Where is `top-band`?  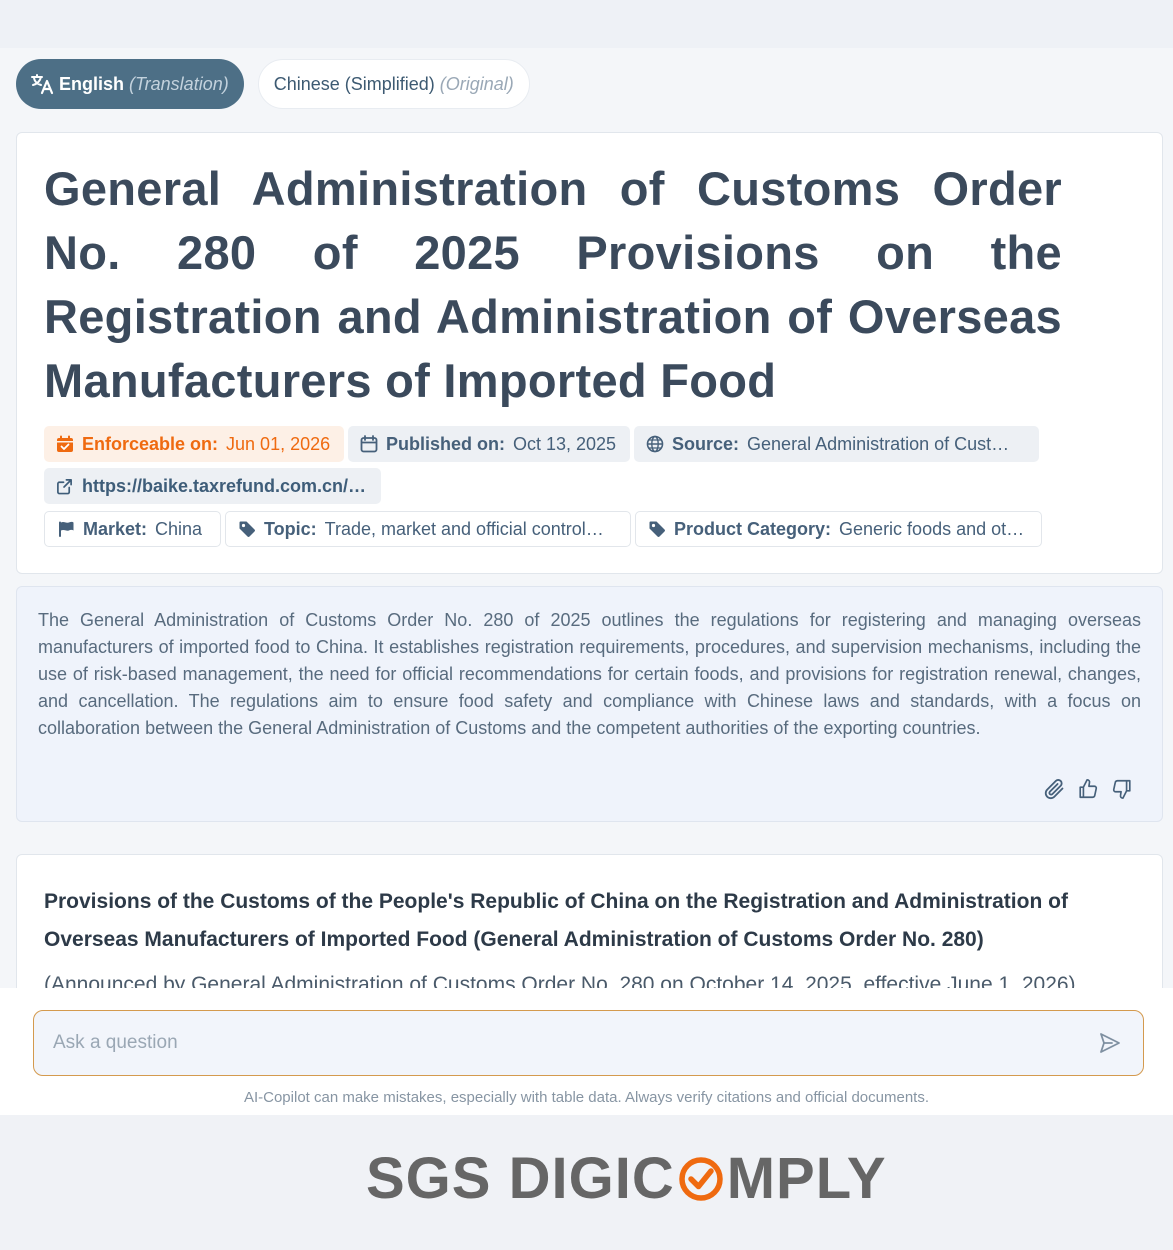 top-band is located at coordinates (586, 24).